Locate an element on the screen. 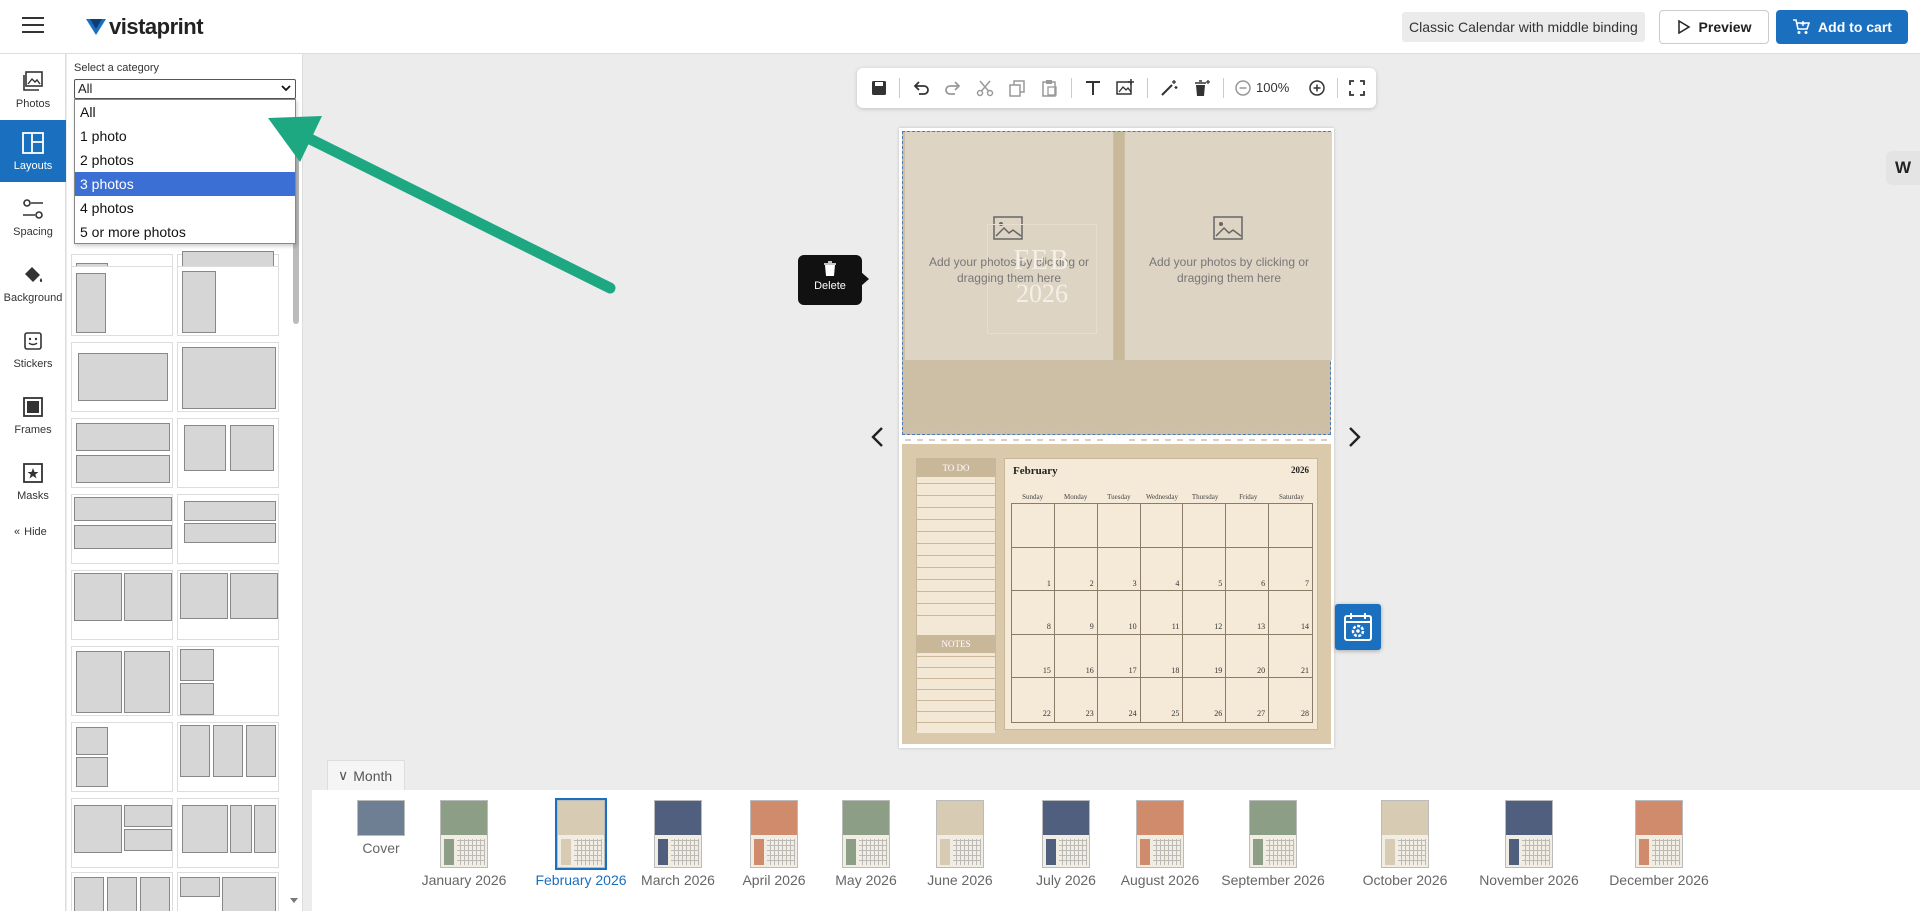 The image size is (1920, 911). w-widget-button: W is located at coordinates (1903, 168).